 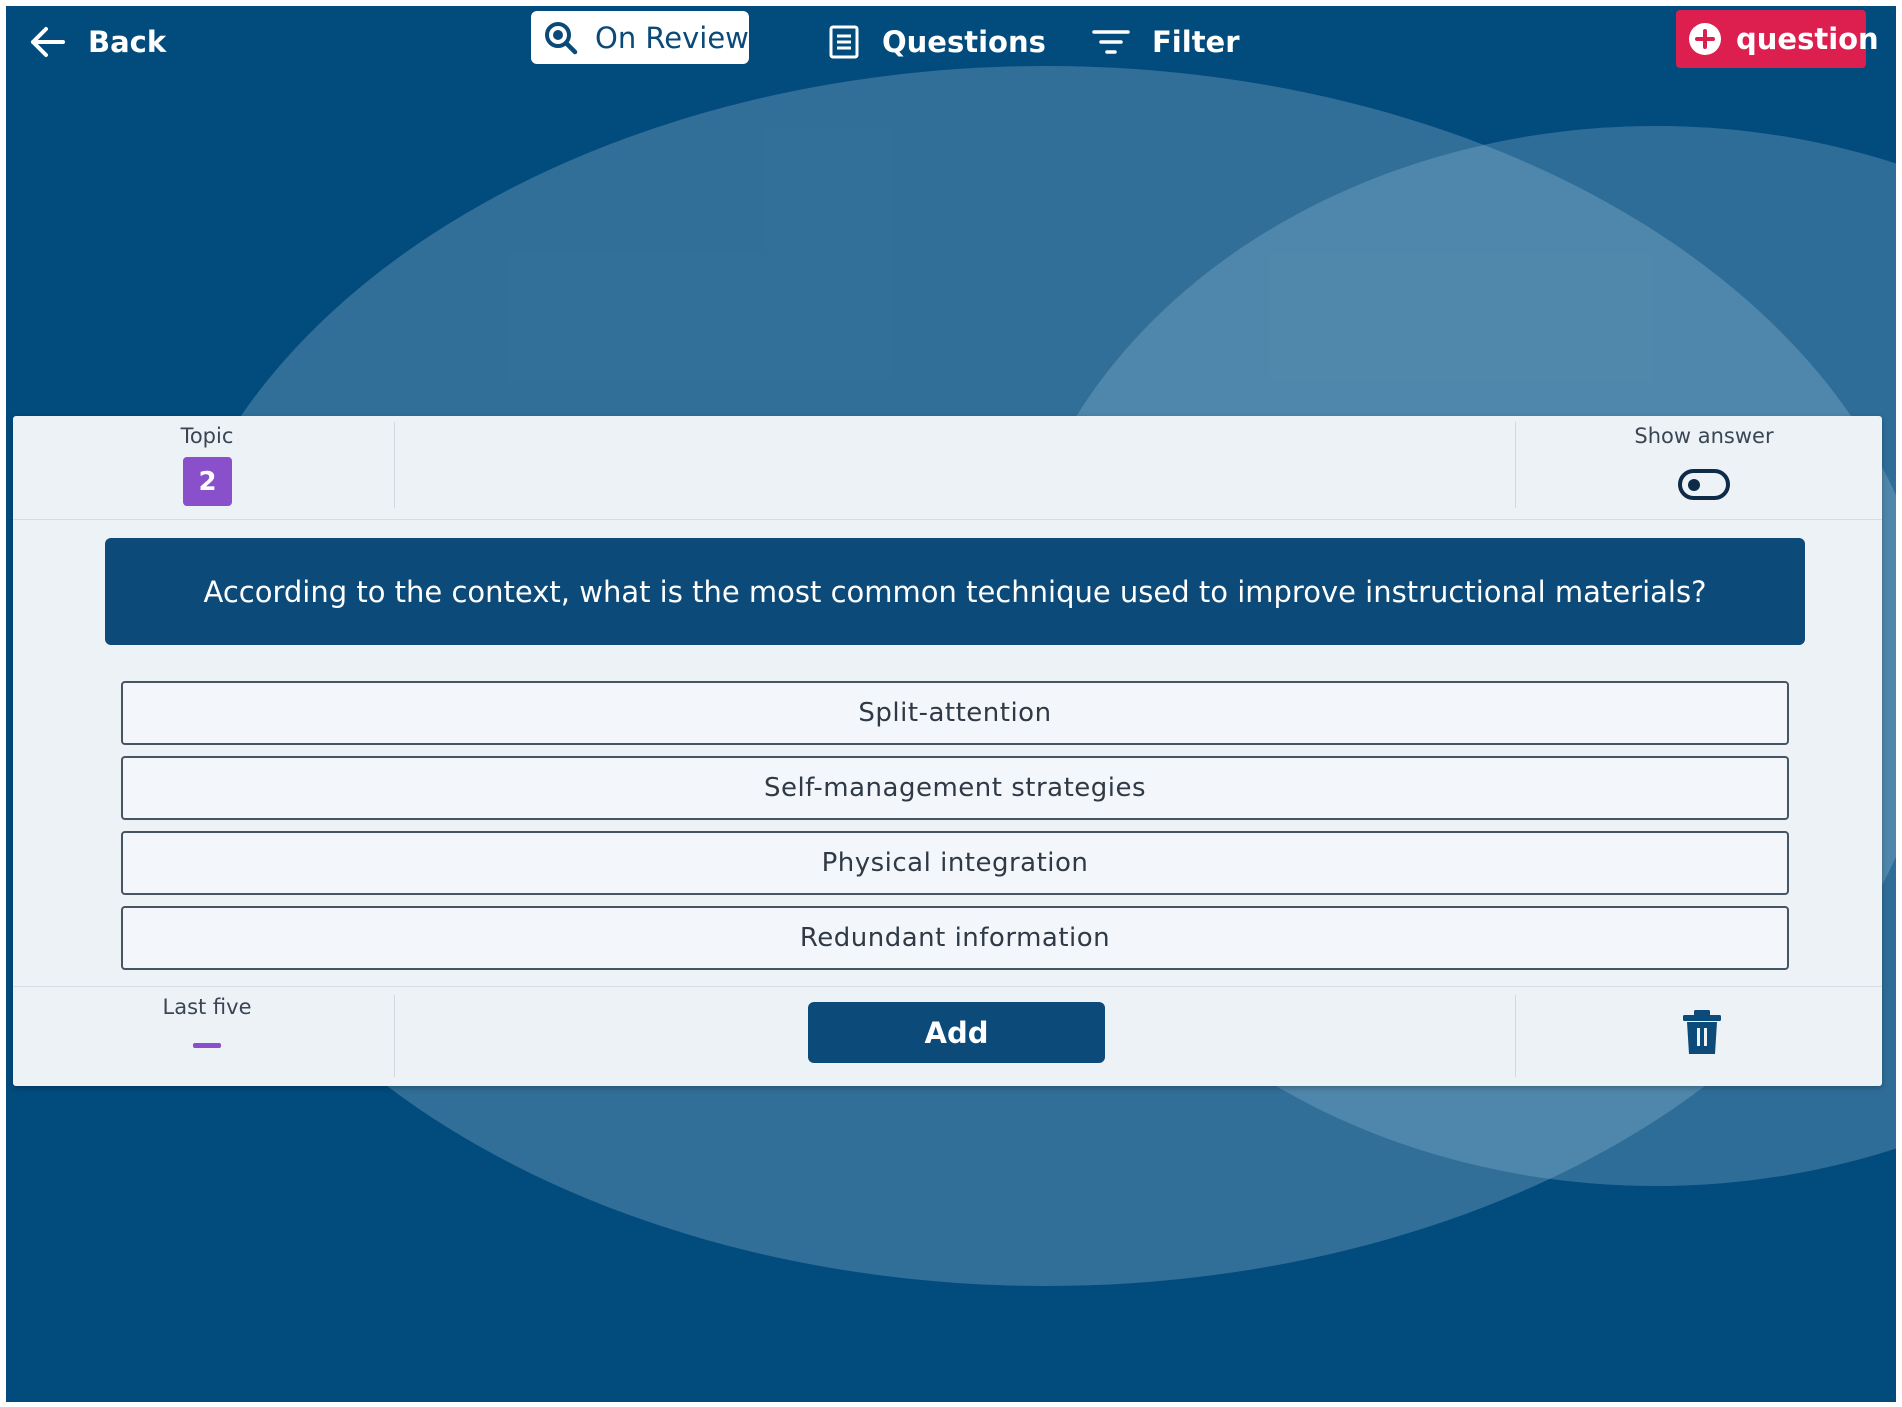 I want to click on questions-label: Questions, so click(x=964, y=42).